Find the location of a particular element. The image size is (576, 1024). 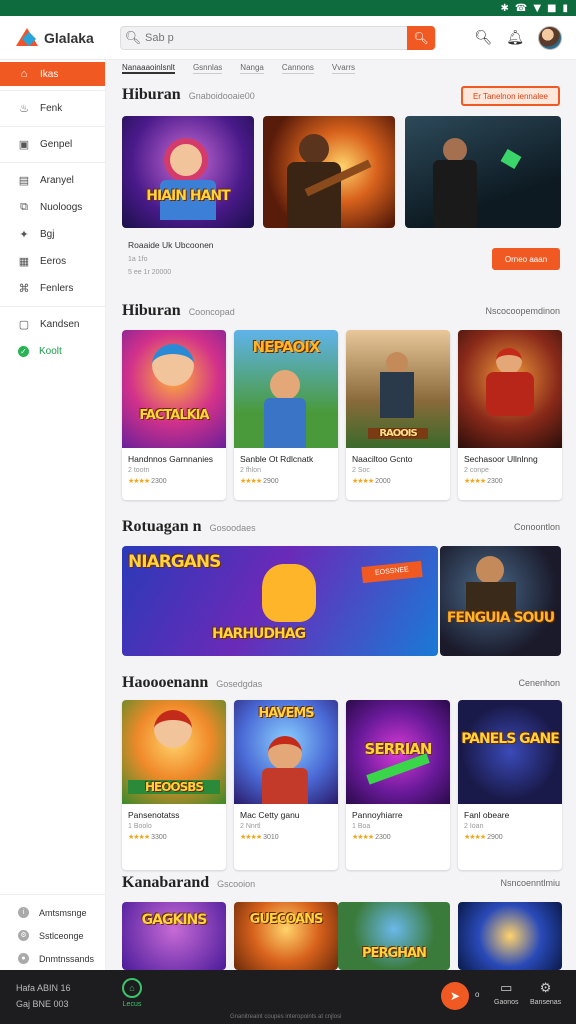

banner-art-text: FENGUIA SOUU is located at coordinates (500, 618).